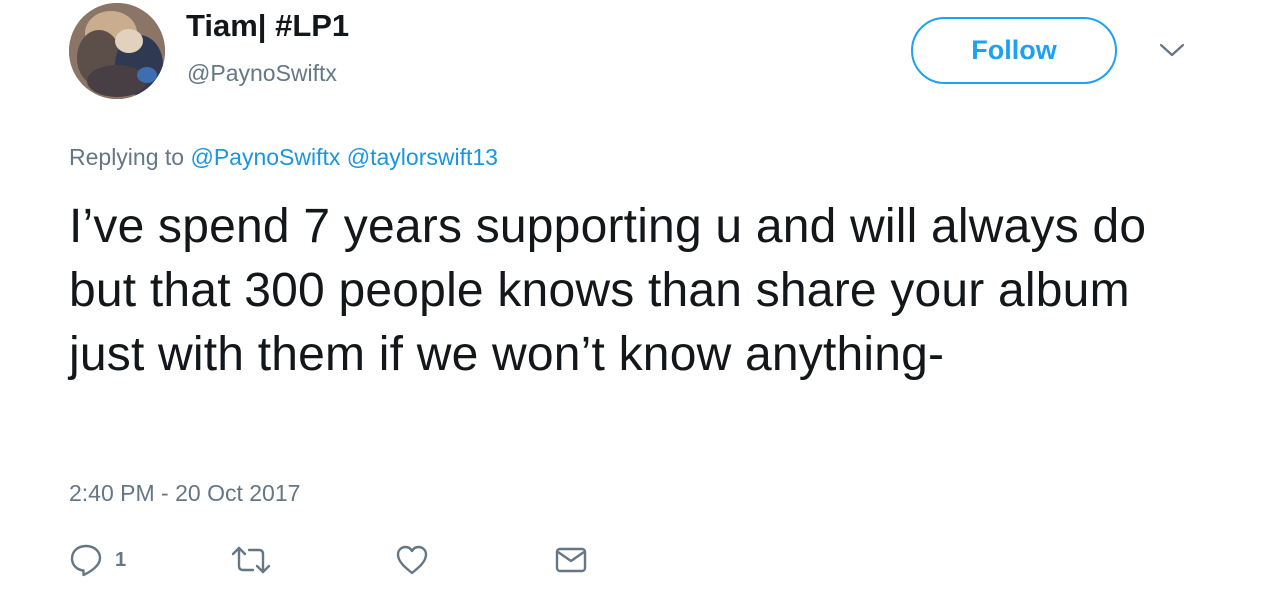 This screenshot has height=606, width=1261. I want to click on replying-to-line: Replying to @PaynoSwiftx @taylorswift13, so click(283, 157).